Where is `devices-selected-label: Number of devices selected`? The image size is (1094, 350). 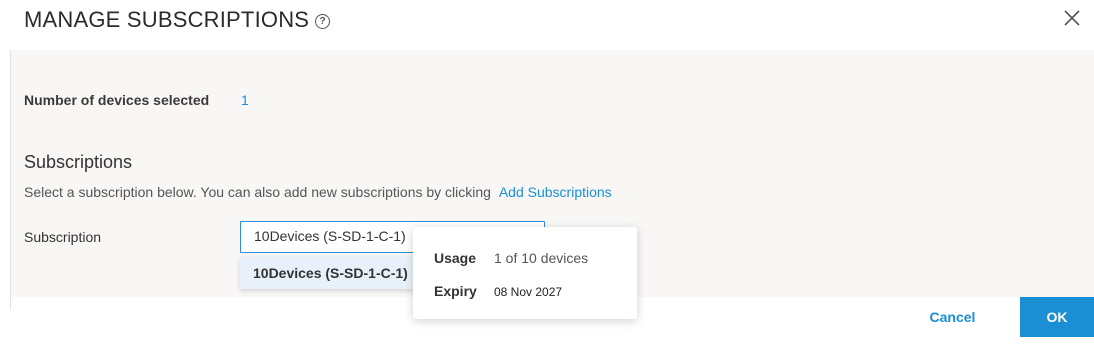
devices-selected-label: Number of devices selected is located at coordinates (117, 100).